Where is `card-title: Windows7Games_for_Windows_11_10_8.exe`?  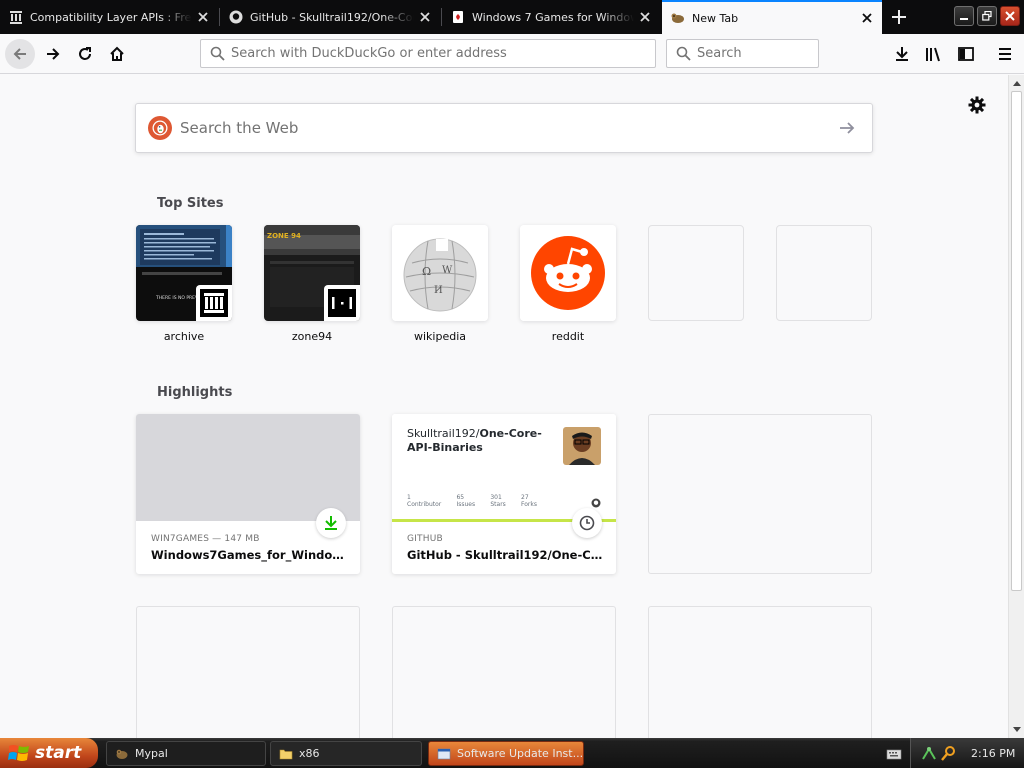 card-title: Windows7Games_for_Windows_11_10_8.exe is located at coordinates (251, 555).